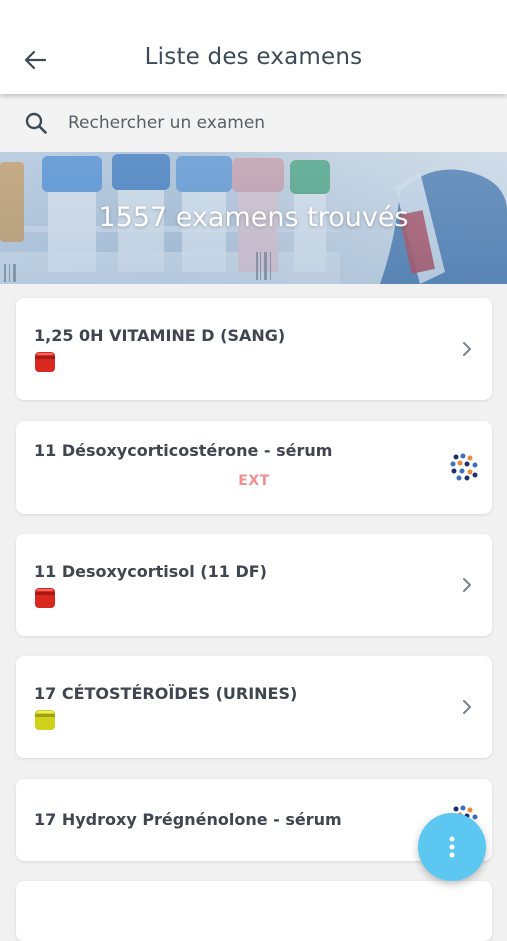  What do you see at coordinates (464, 467) in the screenshot?
I see `partner-lab-icon` at bounding box center [464, 467].